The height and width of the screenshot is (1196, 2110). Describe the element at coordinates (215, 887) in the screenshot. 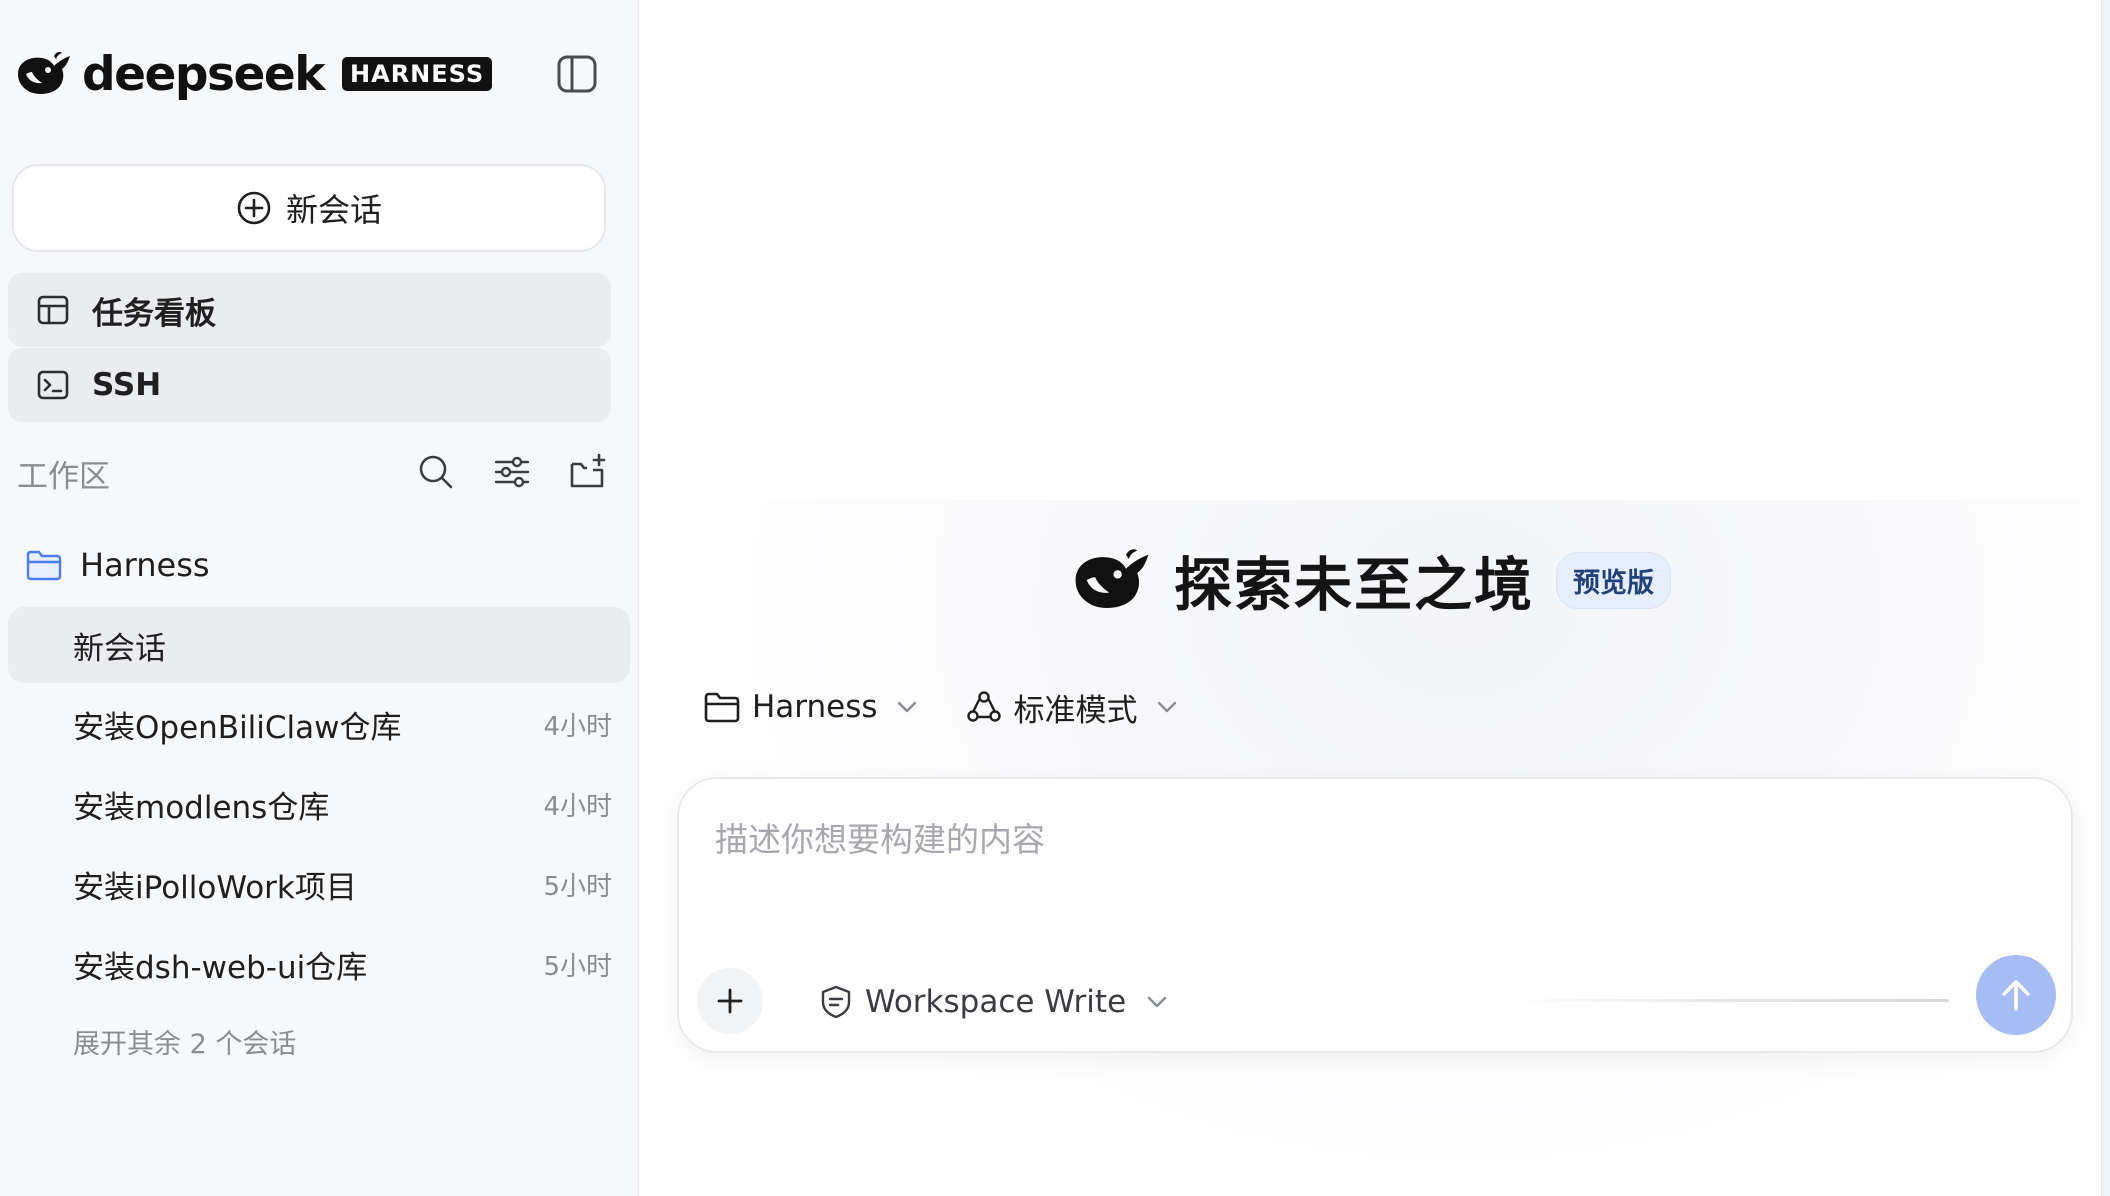

I see `session-title: 安装iPolloWork项目` at that location.